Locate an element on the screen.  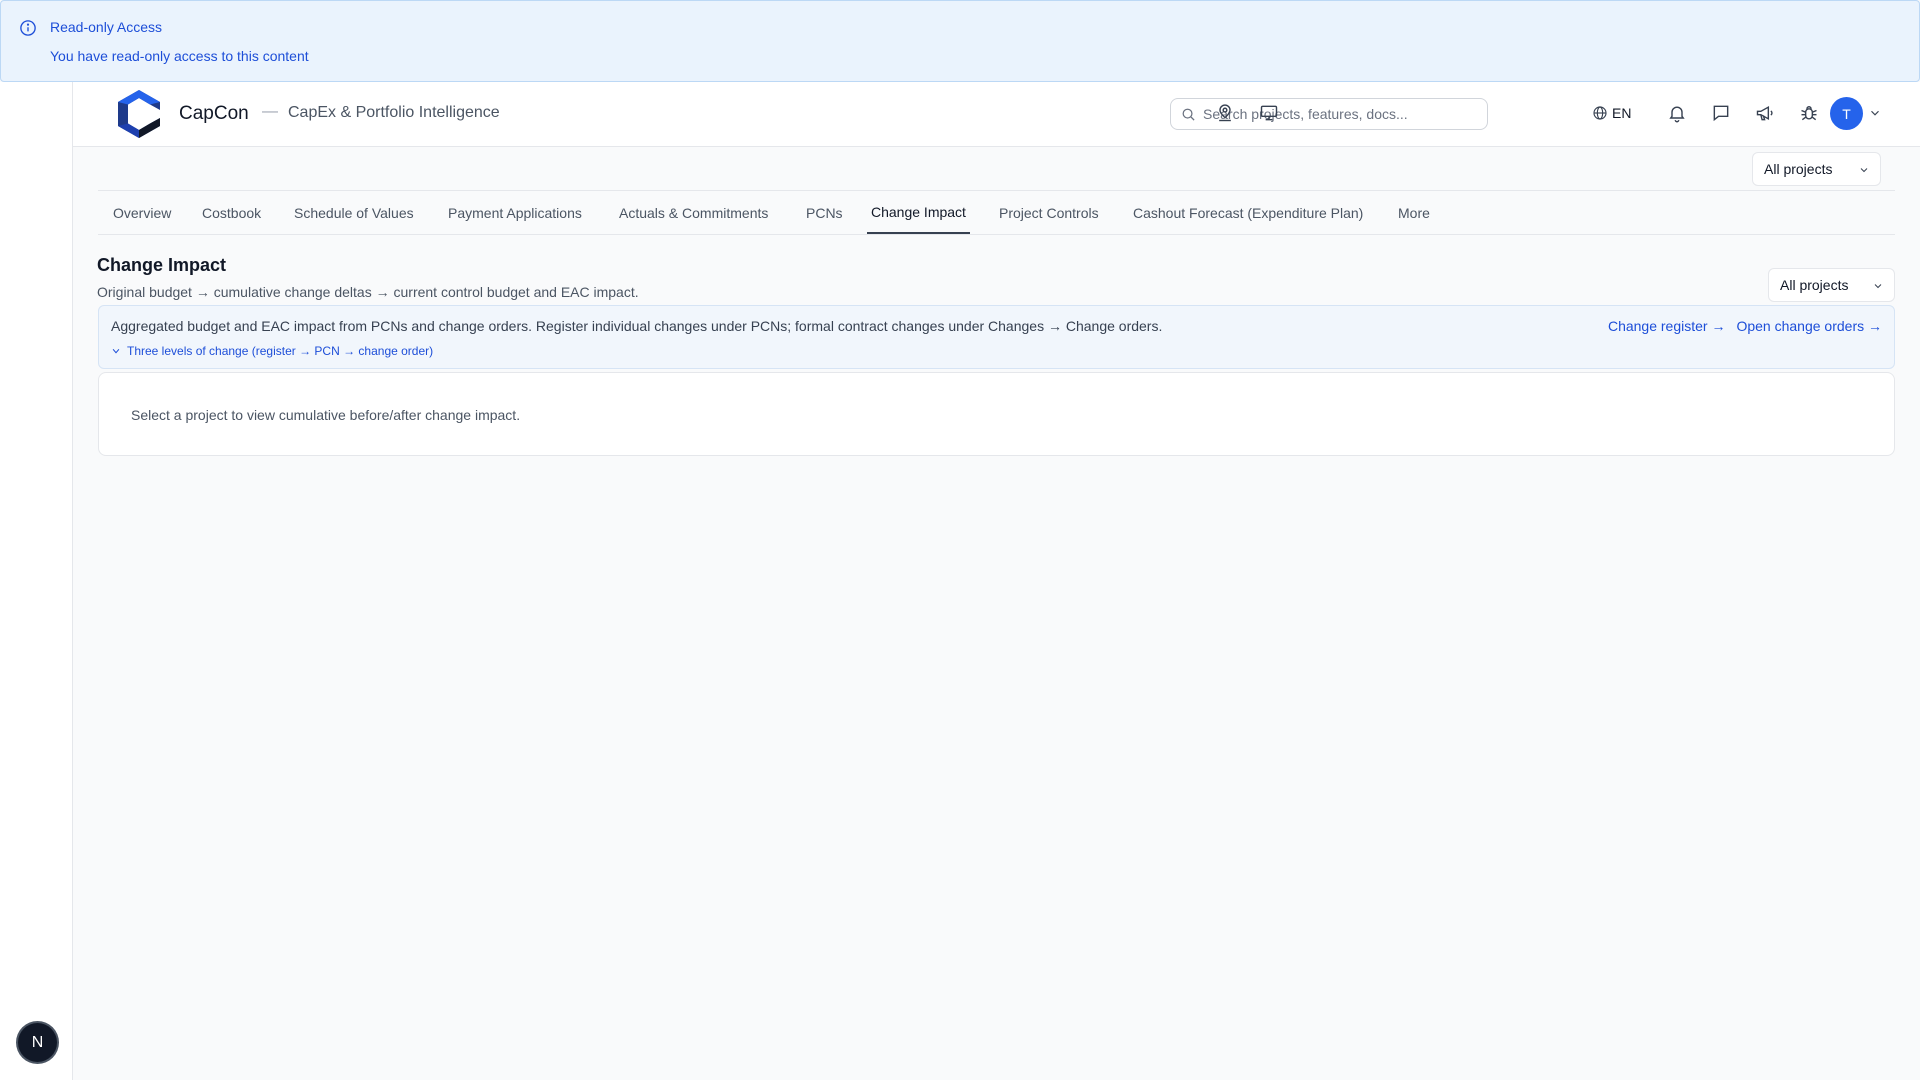
tab-pcns: PCNs is located at coordinates (824, 212).